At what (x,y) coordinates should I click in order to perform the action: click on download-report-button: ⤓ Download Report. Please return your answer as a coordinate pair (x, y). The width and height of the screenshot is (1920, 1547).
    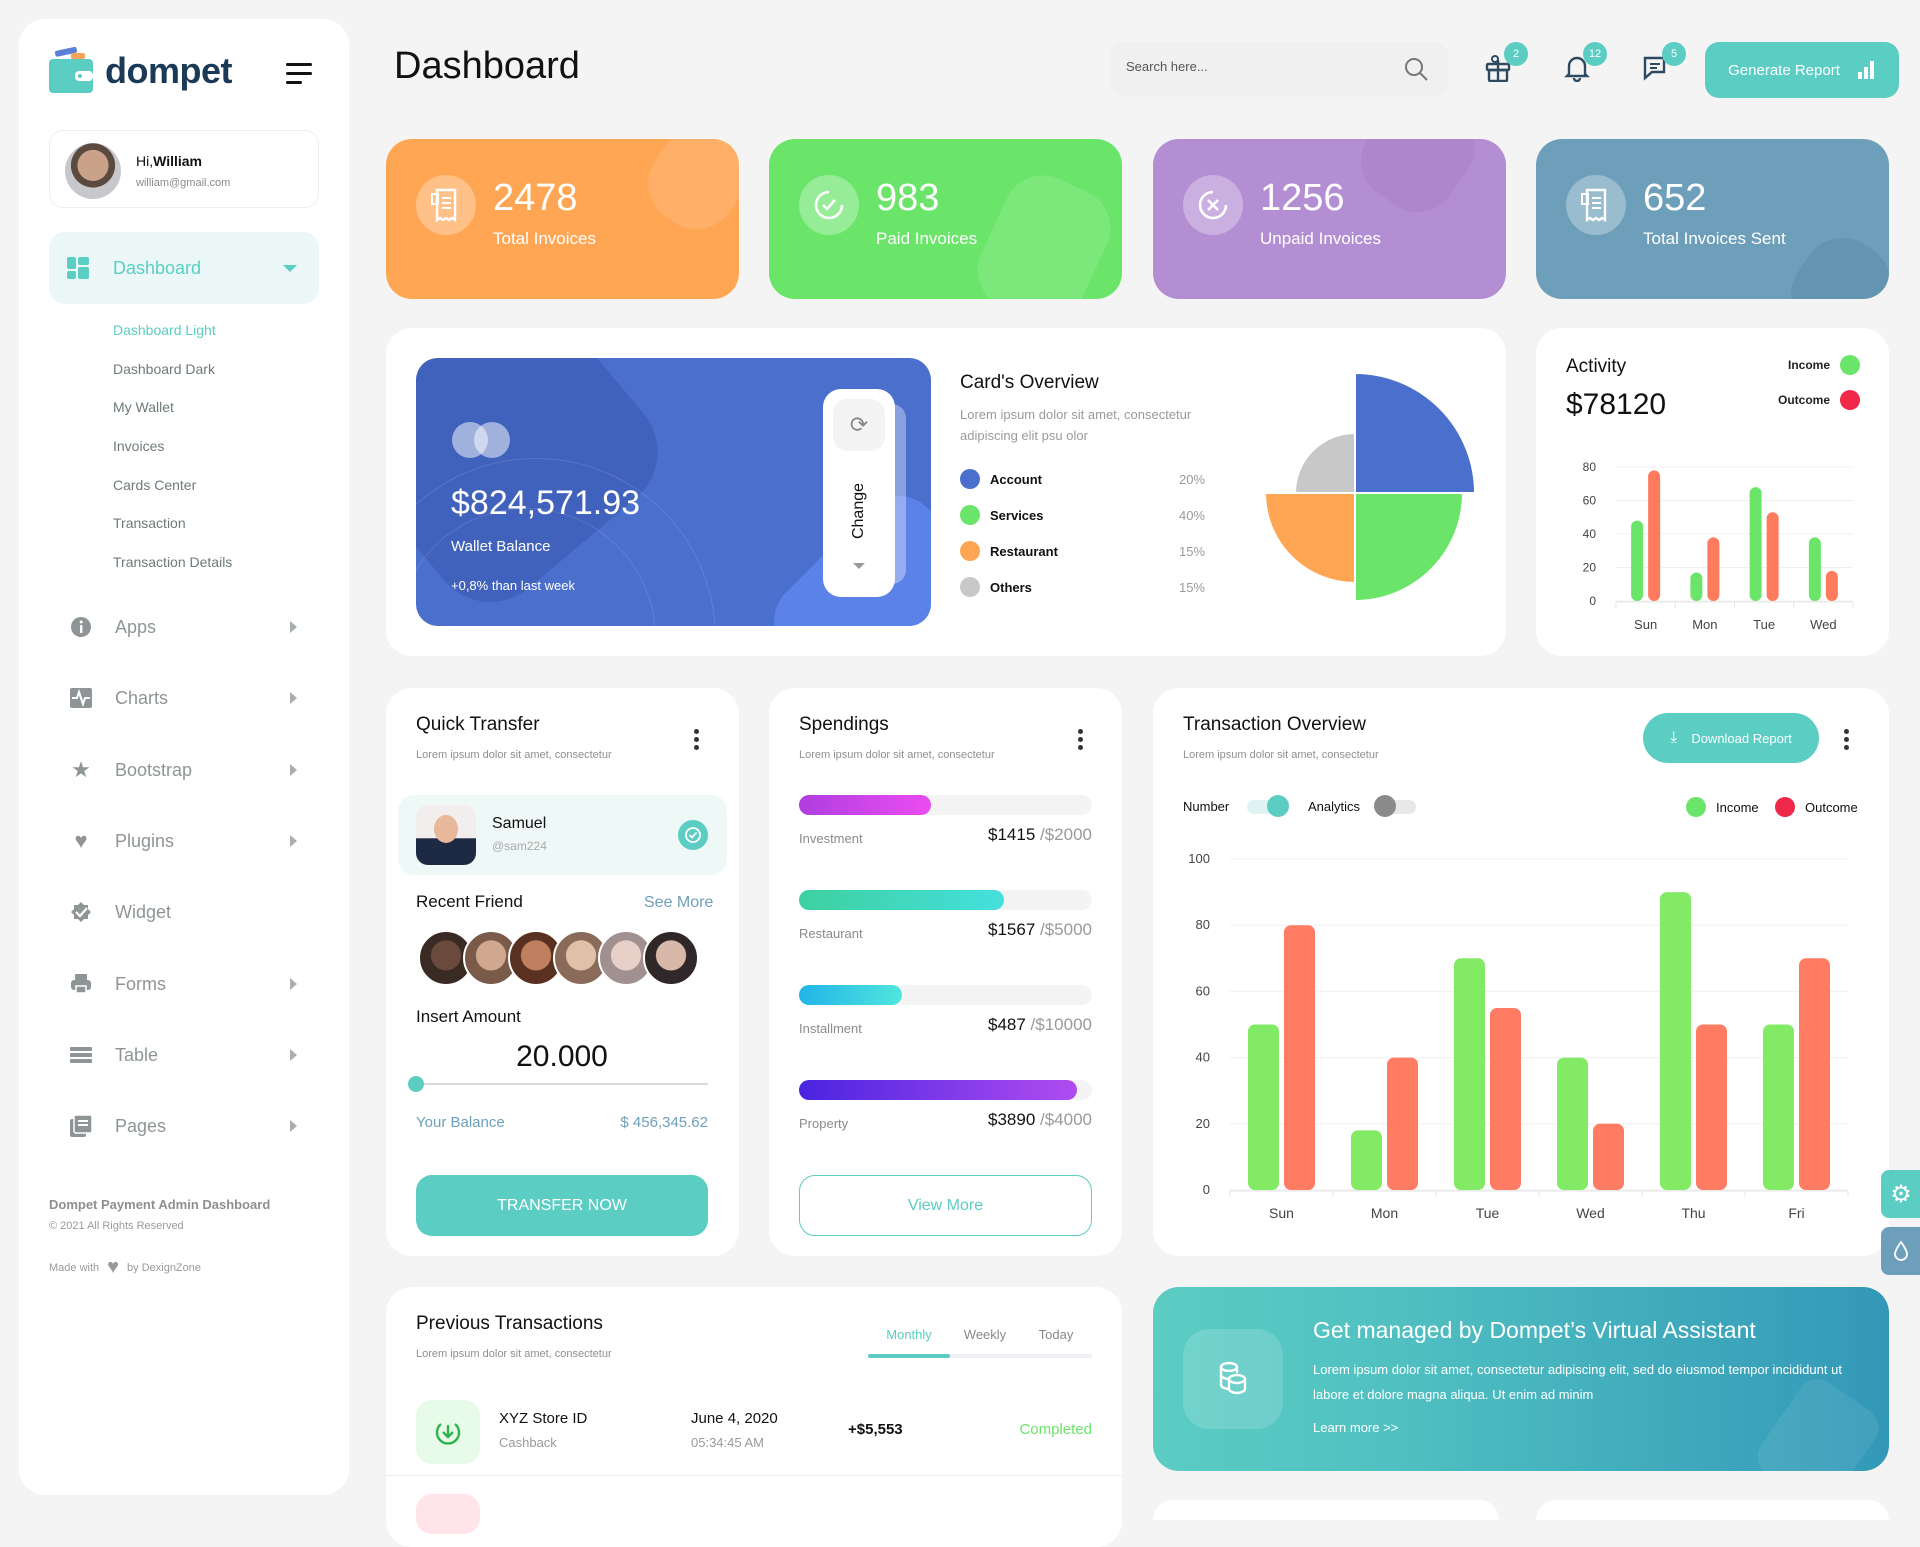
    Looking at the image, I should click on (1731, 738).